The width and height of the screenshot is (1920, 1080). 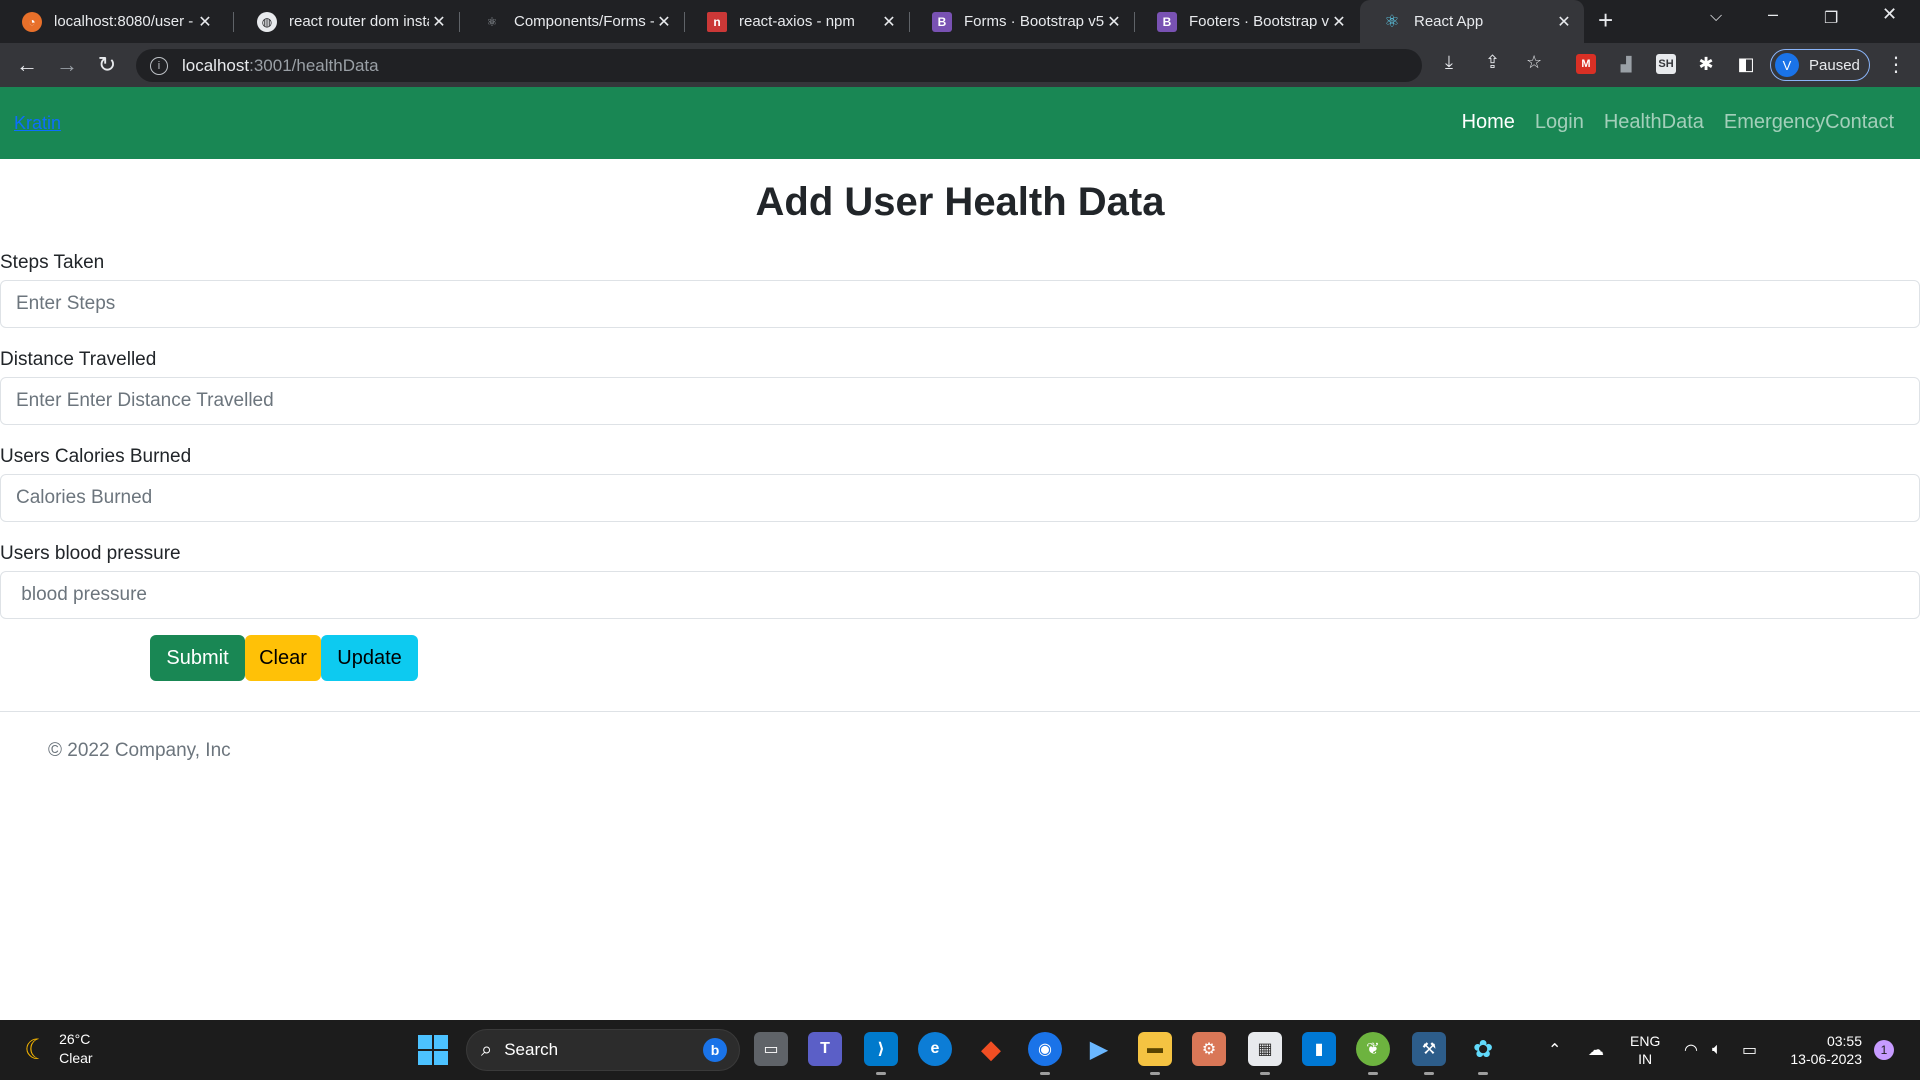 I want to click on spring-tools-icon: ❦, so click(x=1373, y=1053).